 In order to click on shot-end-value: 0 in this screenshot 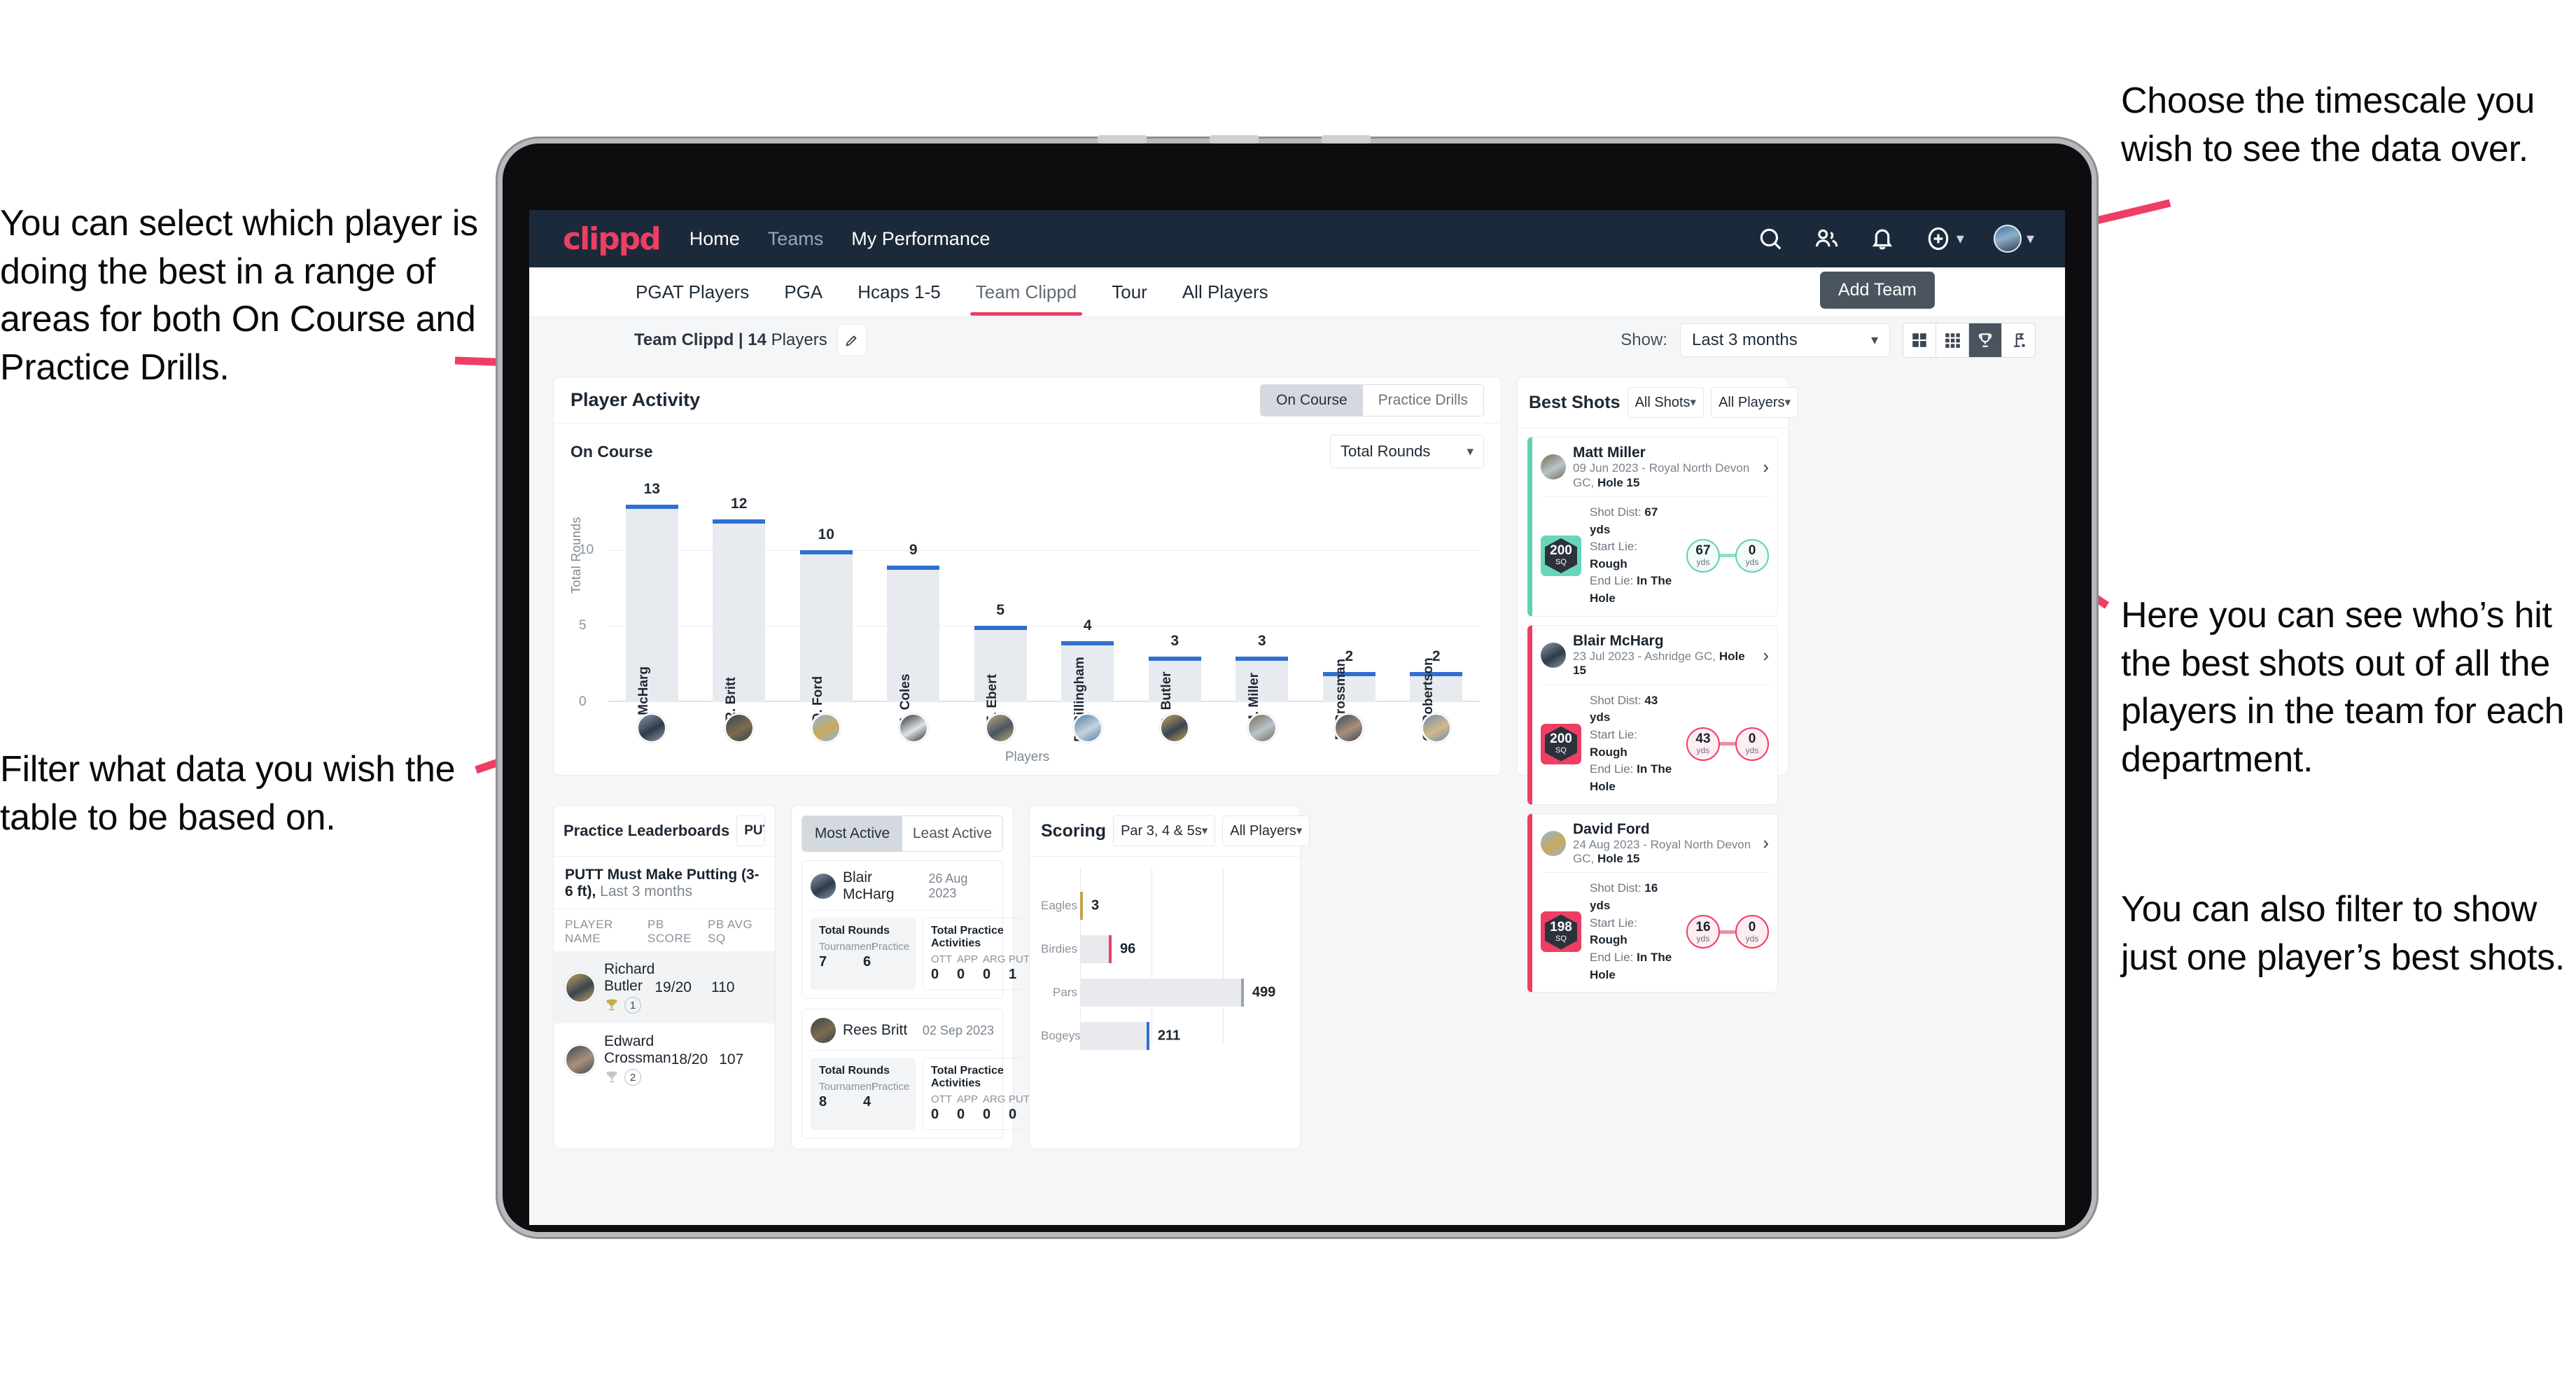, I will do `click(1752, 551)`.